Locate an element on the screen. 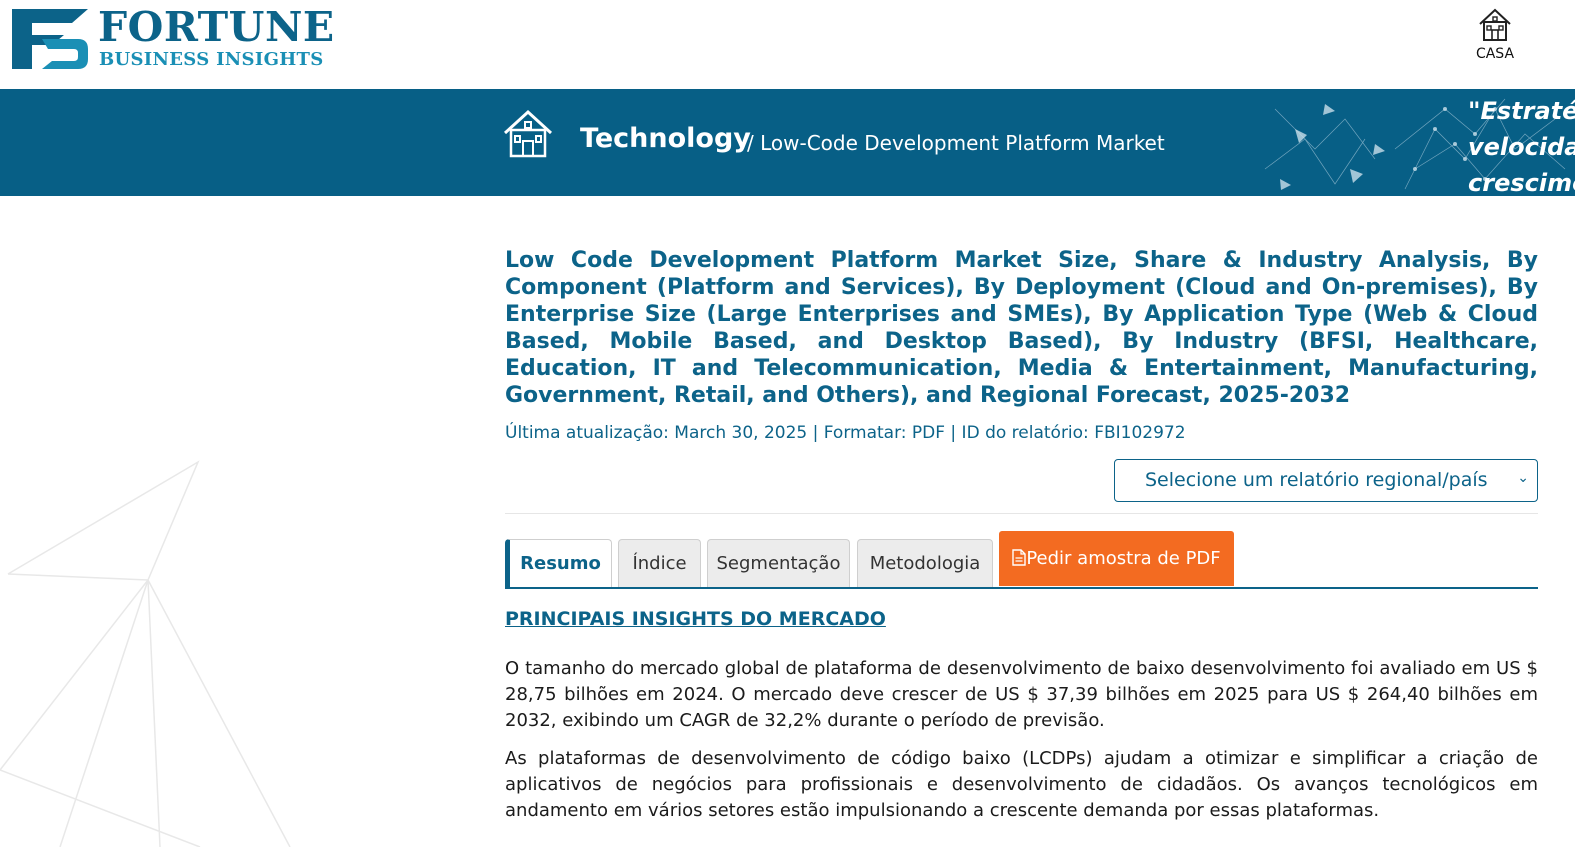  tab-segmentacao: Segmentação is located at coordinates (778, 563).